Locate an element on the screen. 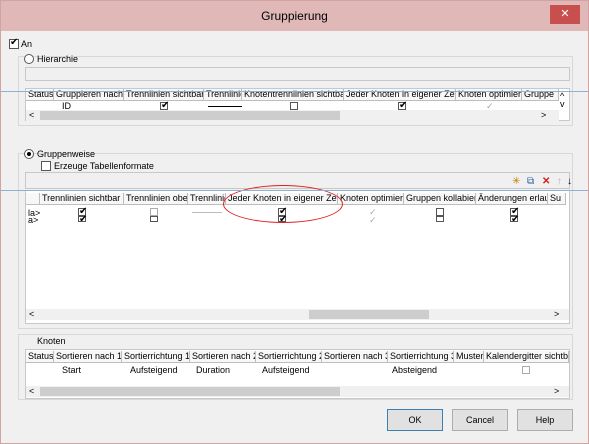 The width and height of the screenshot is (589, 444). delete-icon: ✕ is located at coordinates (546, 182).